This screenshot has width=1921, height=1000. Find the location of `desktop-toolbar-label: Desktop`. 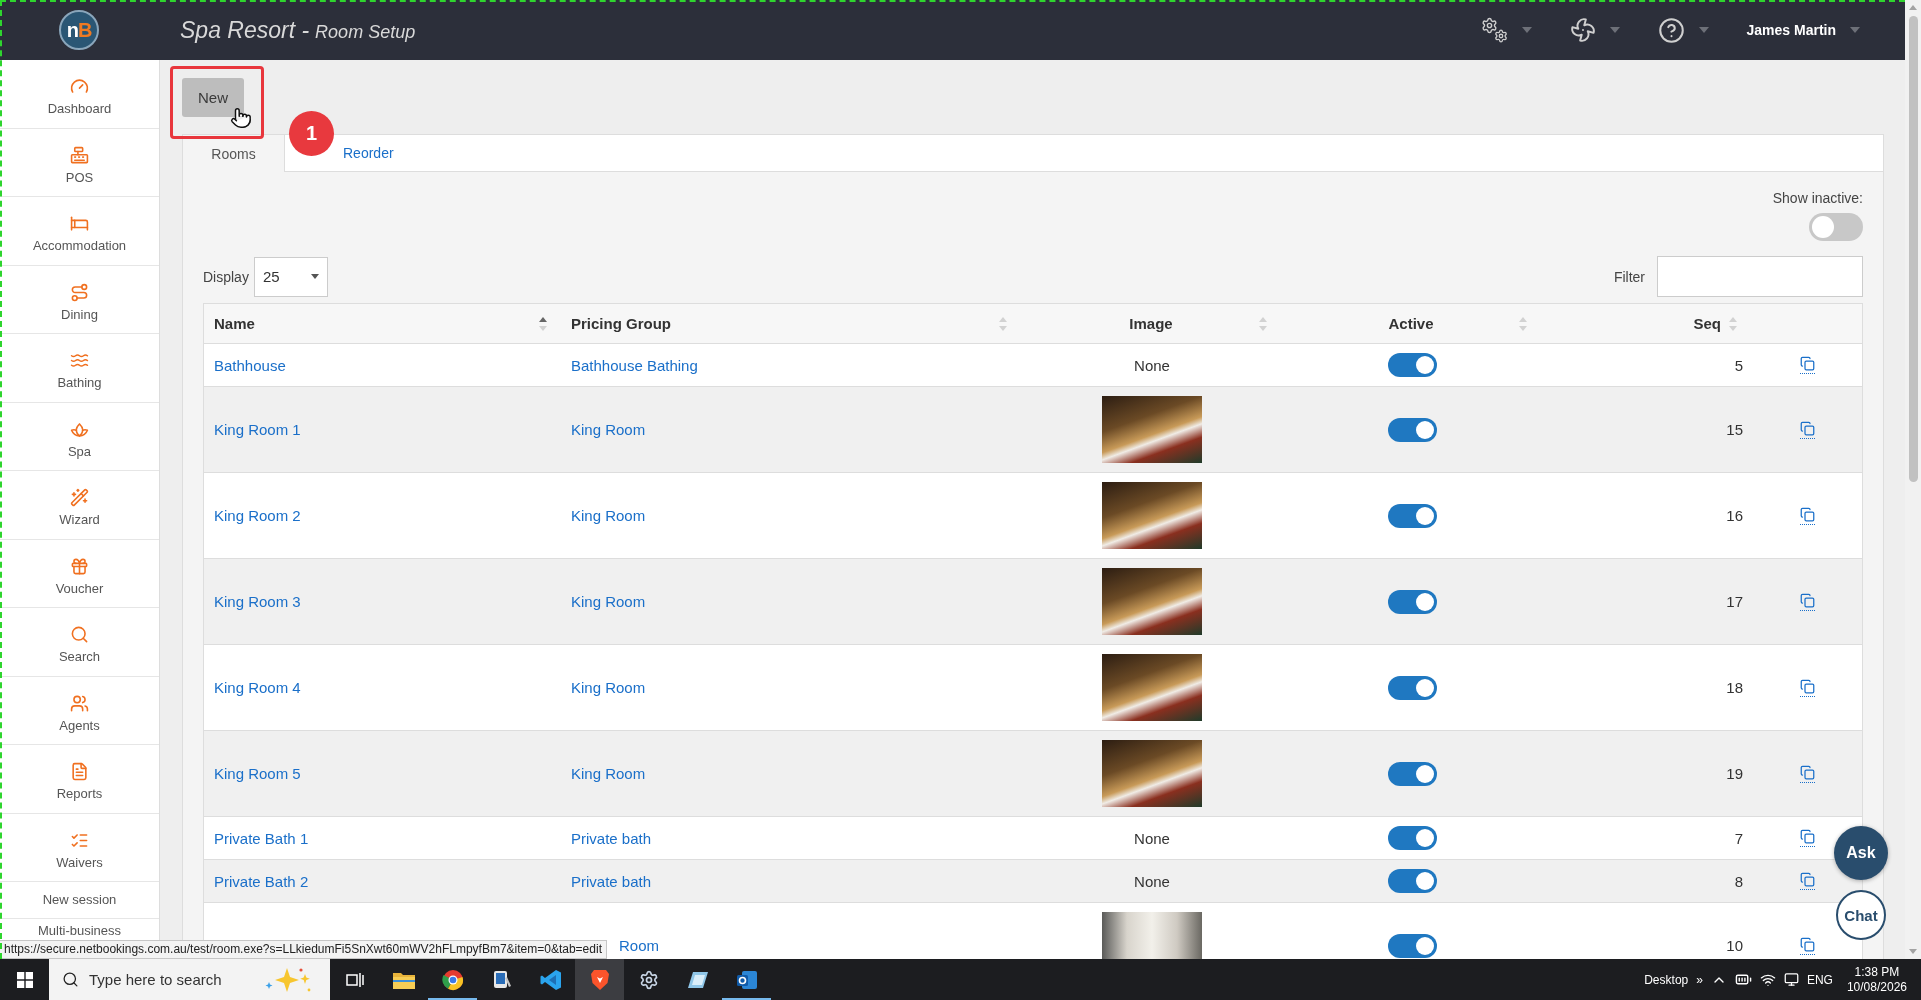

desktop-toolbar-label: Desktop is located at coordinates (1666, 979).